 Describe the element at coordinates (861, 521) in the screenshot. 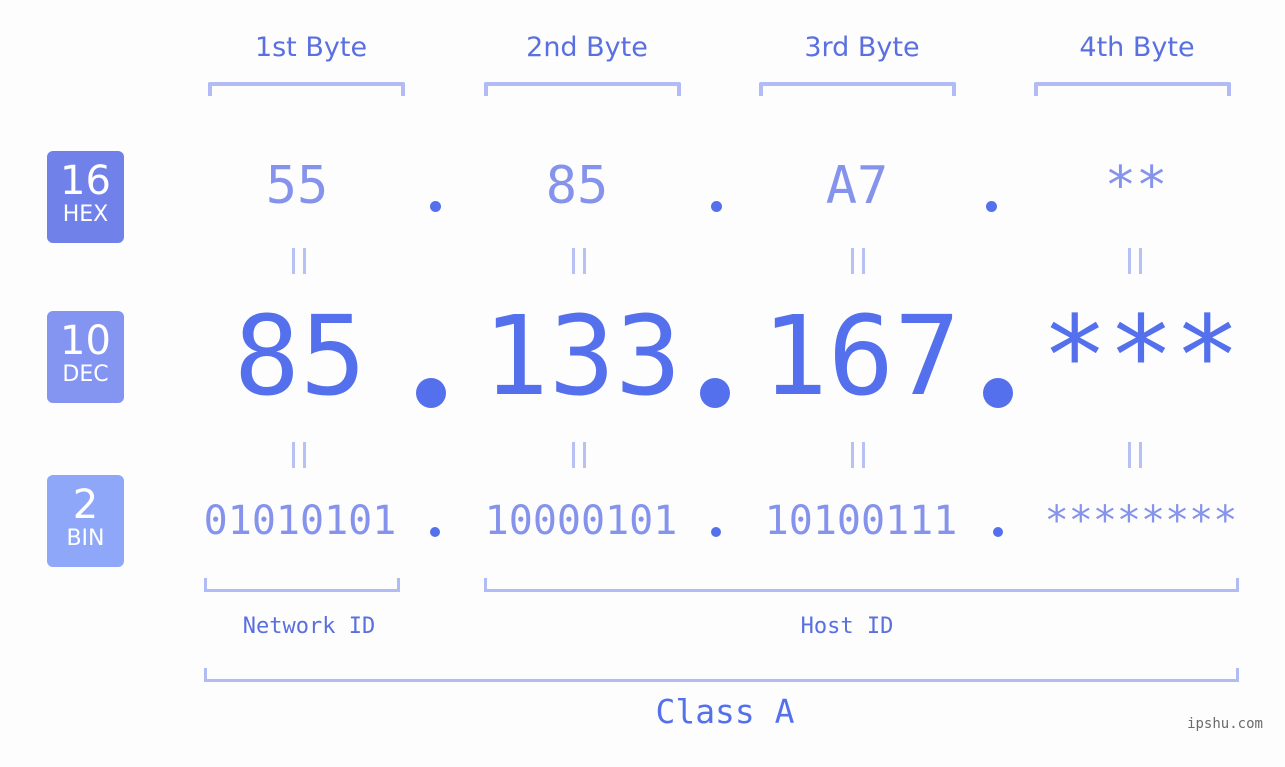

I see `bin-byte-3: 10100111` at that location.